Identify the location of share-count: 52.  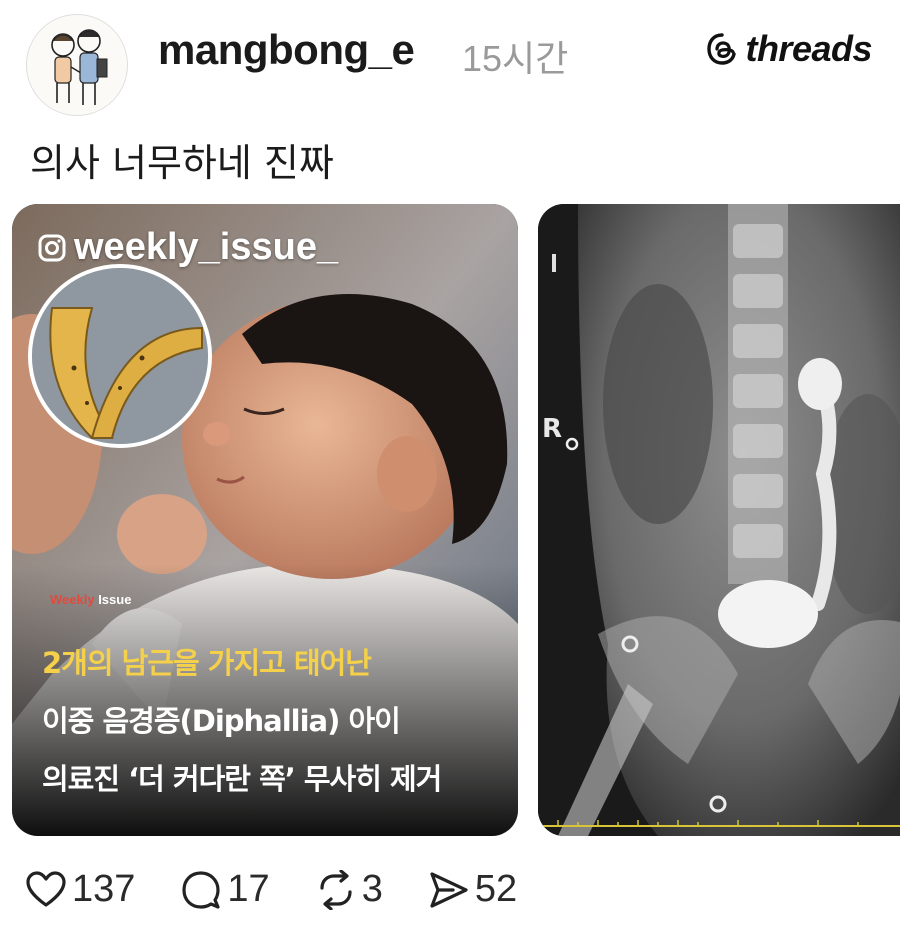
(496, 889).